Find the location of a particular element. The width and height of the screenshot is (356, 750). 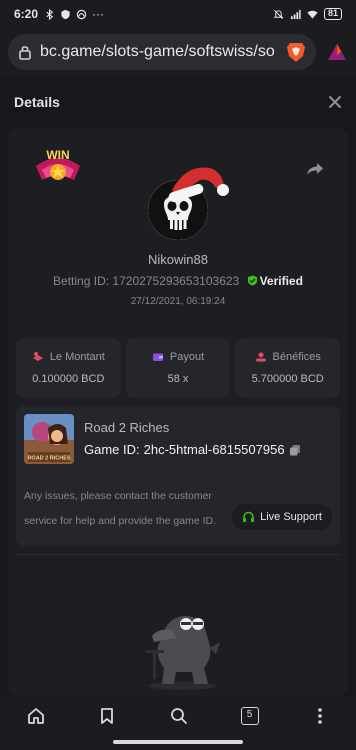

url-text: bc.game/slots-game/softswiss/so is located at coordinates (159, 52).